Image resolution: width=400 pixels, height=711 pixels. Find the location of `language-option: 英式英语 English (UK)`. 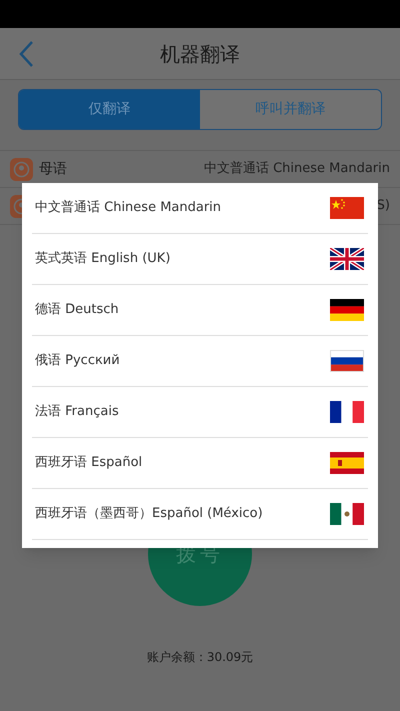

language-option: 英式英语 English (UK) is located at coordinates (200, 259).